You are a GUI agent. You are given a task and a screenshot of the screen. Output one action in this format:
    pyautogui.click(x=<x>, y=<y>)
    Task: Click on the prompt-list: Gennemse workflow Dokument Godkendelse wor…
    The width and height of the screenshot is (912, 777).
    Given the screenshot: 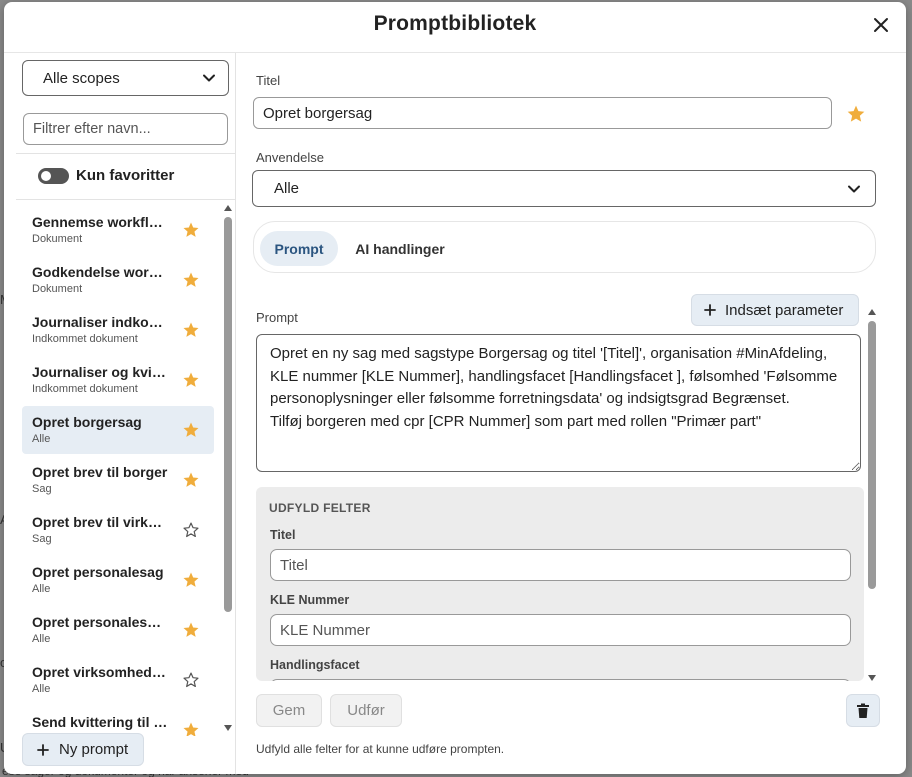 What is the action you would take?
    pyautogui.click(x=118, y=471)
    